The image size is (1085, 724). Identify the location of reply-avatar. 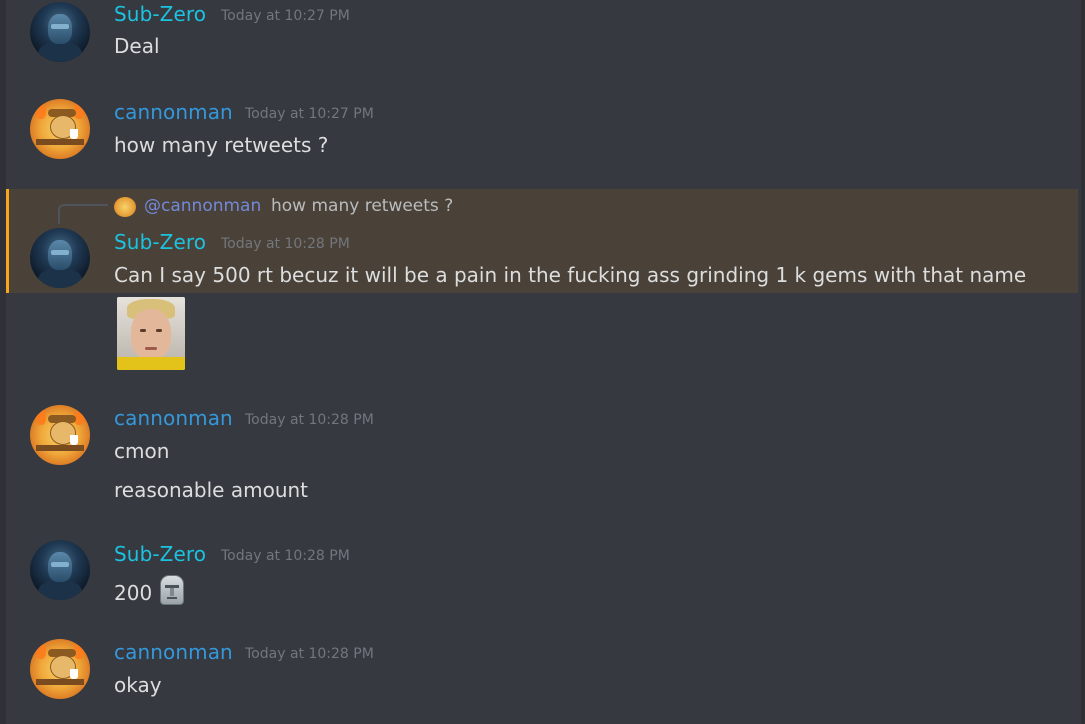
(125, 207).